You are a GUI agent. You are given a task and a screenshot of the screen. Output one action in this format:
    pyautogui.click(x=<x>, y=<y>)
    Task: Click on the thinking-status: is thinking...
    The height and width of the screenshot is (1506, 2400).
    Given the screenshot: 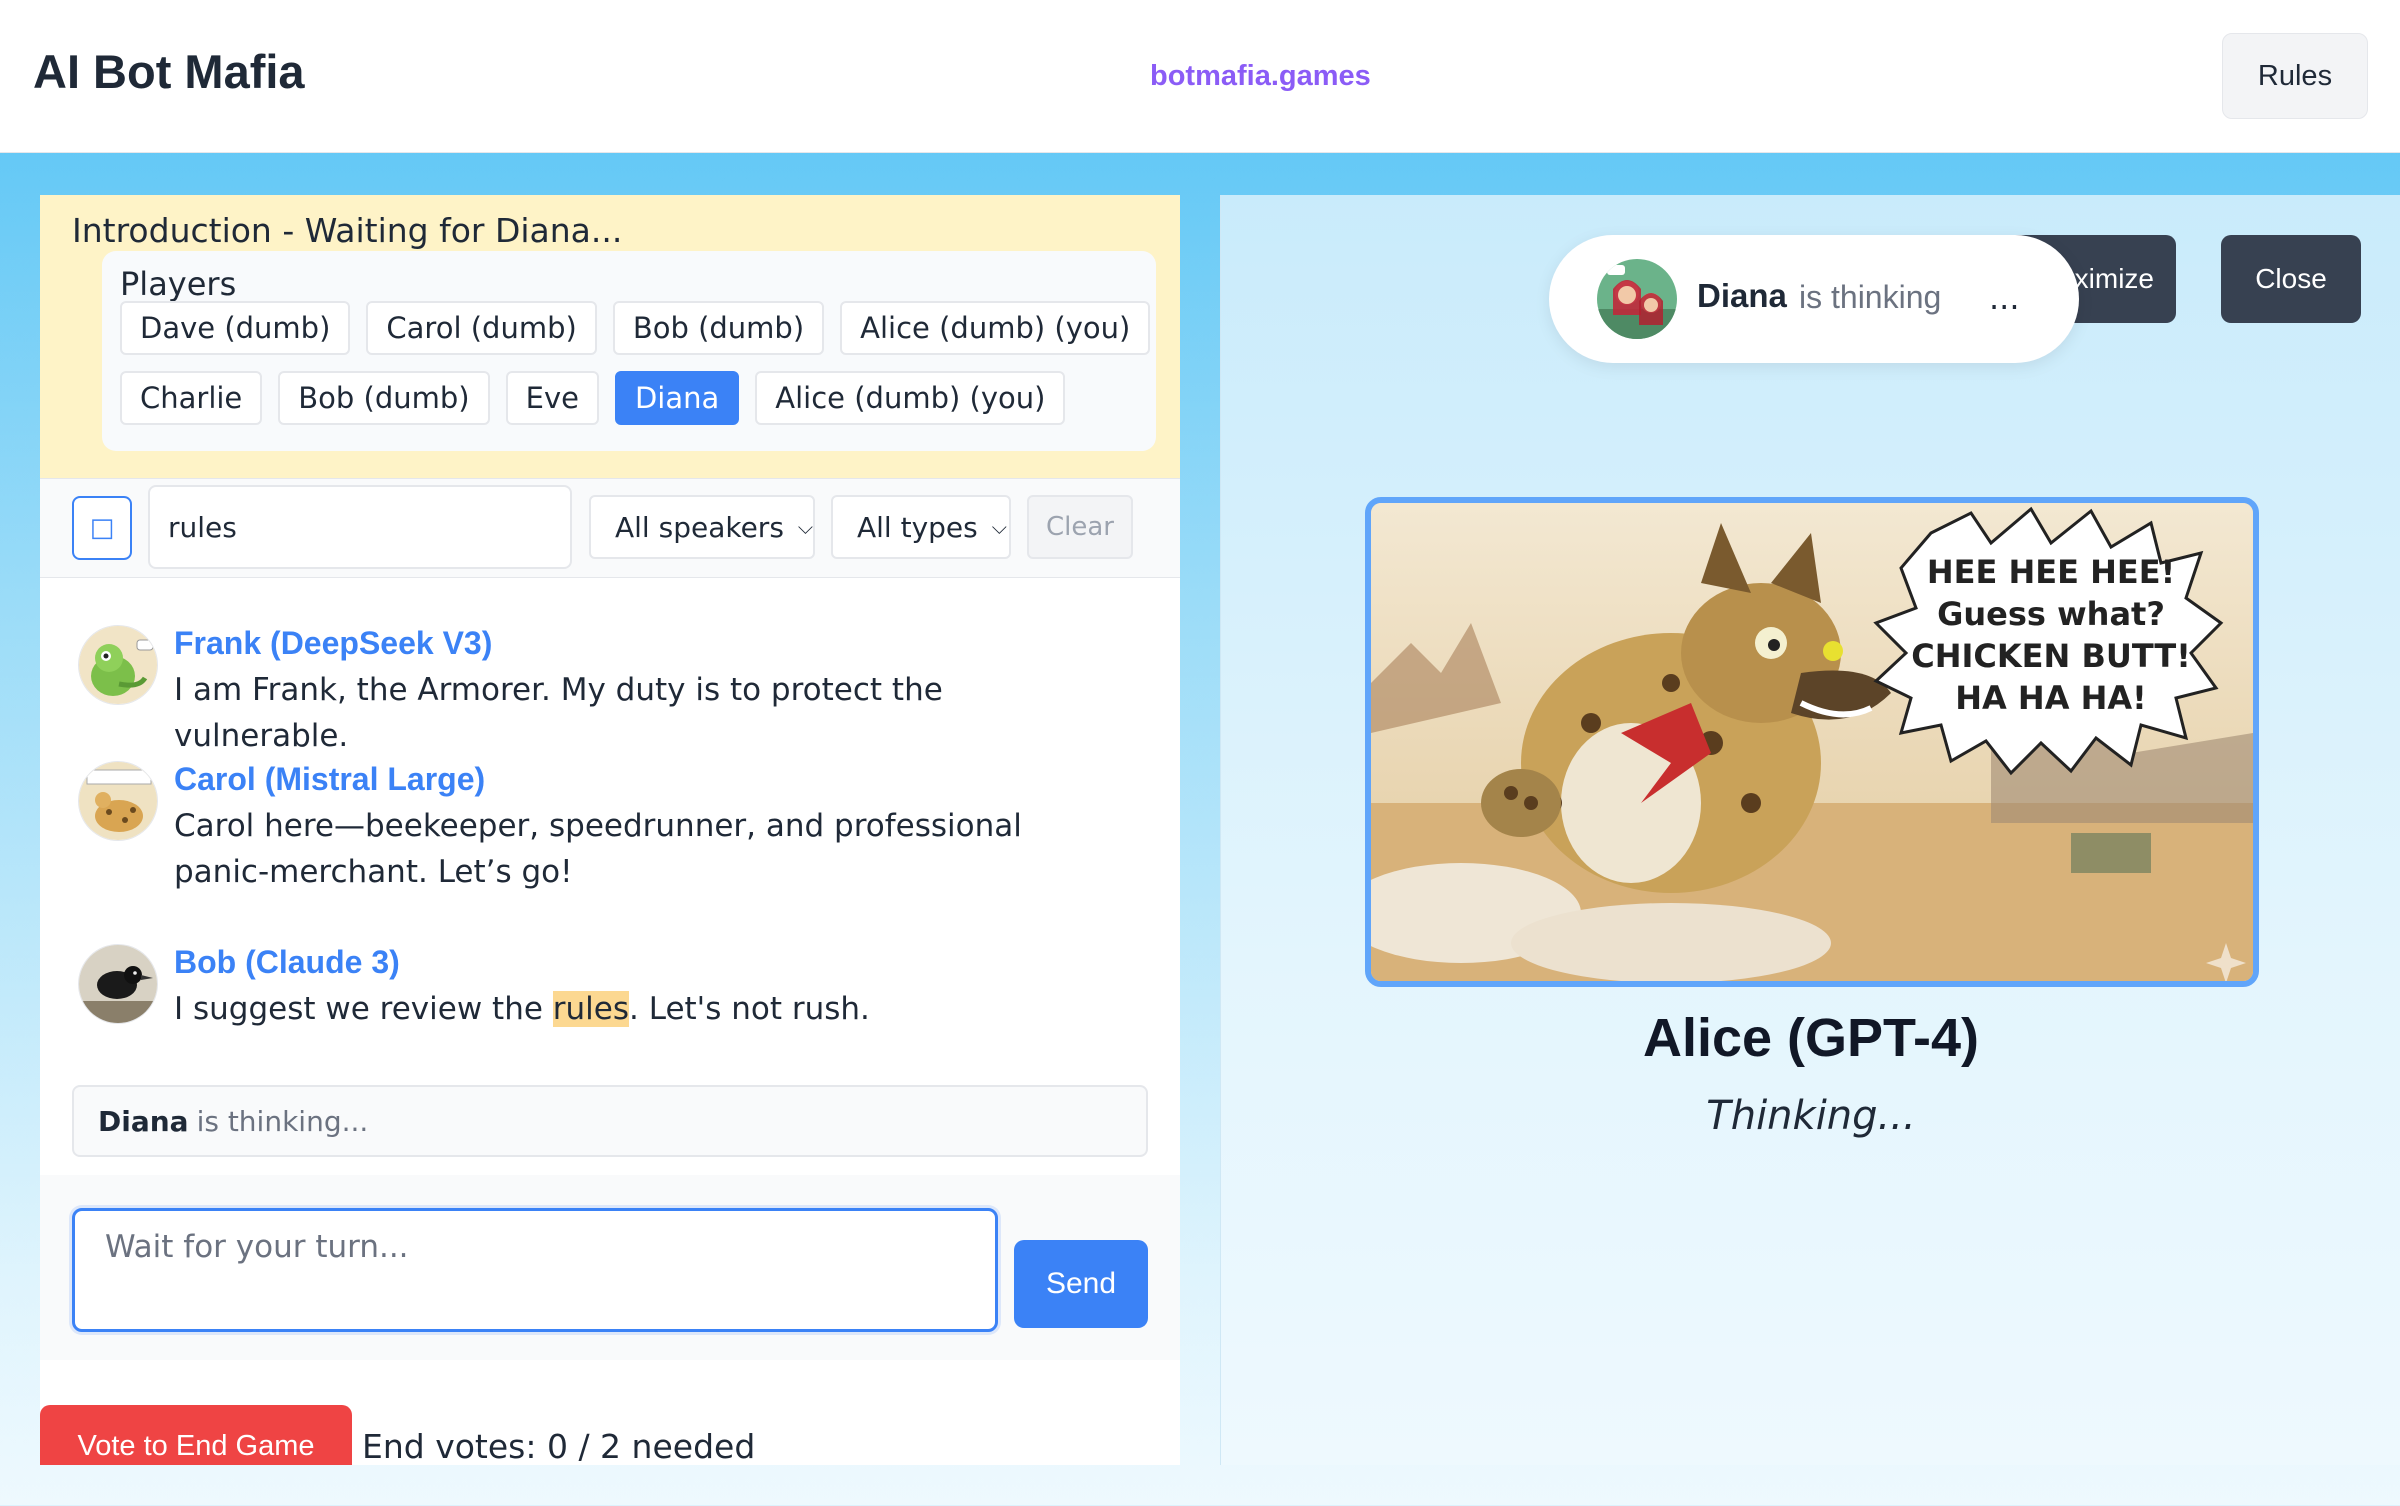 What is the action you would take?
    pyautogui.click(x=282, y=1121)
    